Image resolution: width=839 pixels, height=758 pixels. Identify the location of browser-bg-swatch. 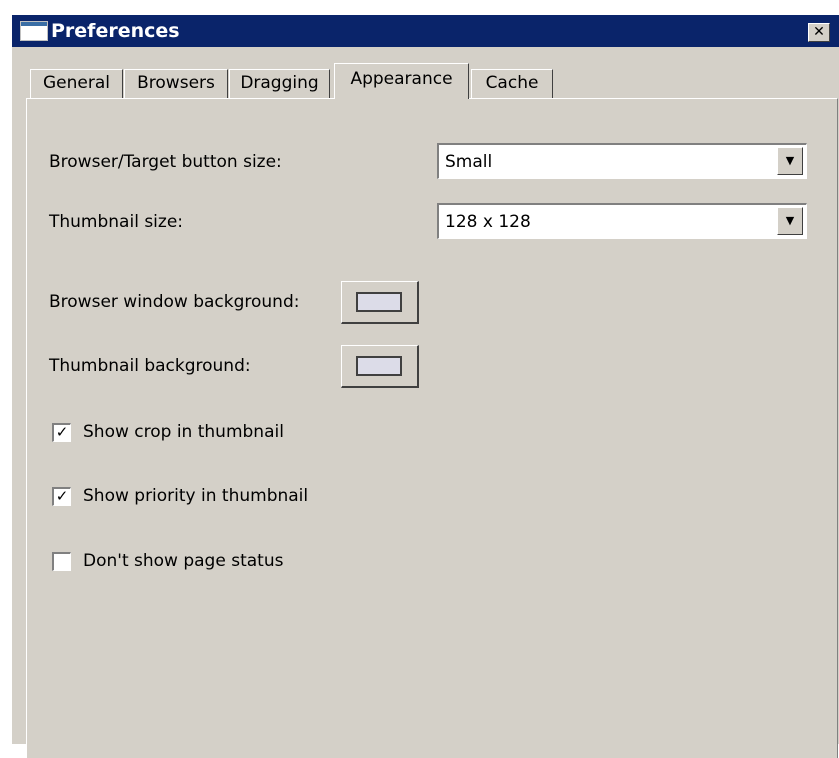
(379, 302).